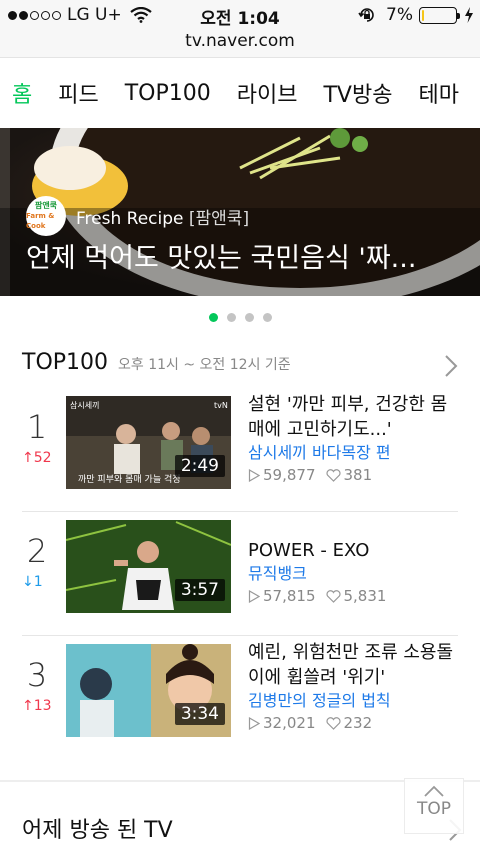  I want to click on charging-icon, so click(469, 15).